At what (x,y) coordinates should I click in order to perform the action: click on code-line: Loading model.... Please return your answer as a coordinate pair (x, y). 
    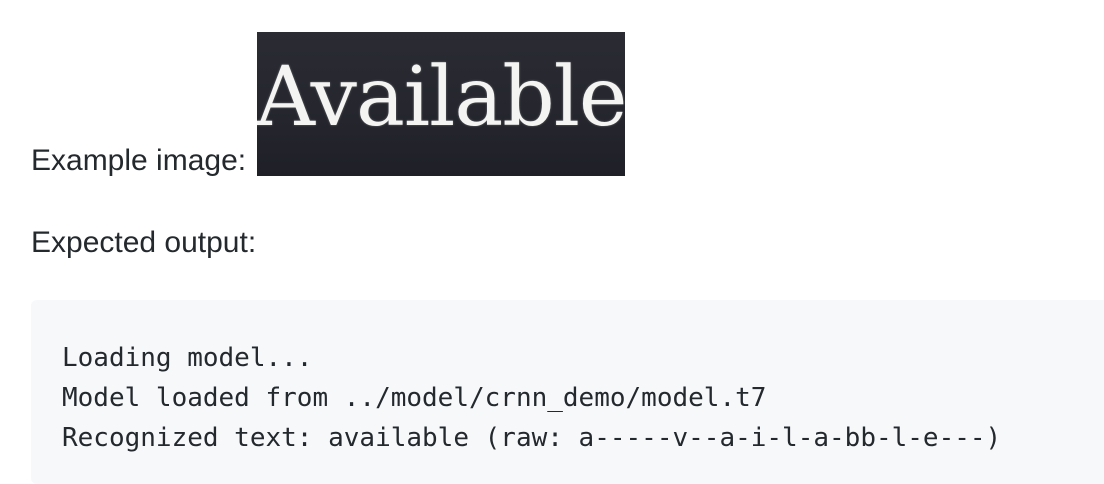
    Looking at the image, I should click on (187, 358).